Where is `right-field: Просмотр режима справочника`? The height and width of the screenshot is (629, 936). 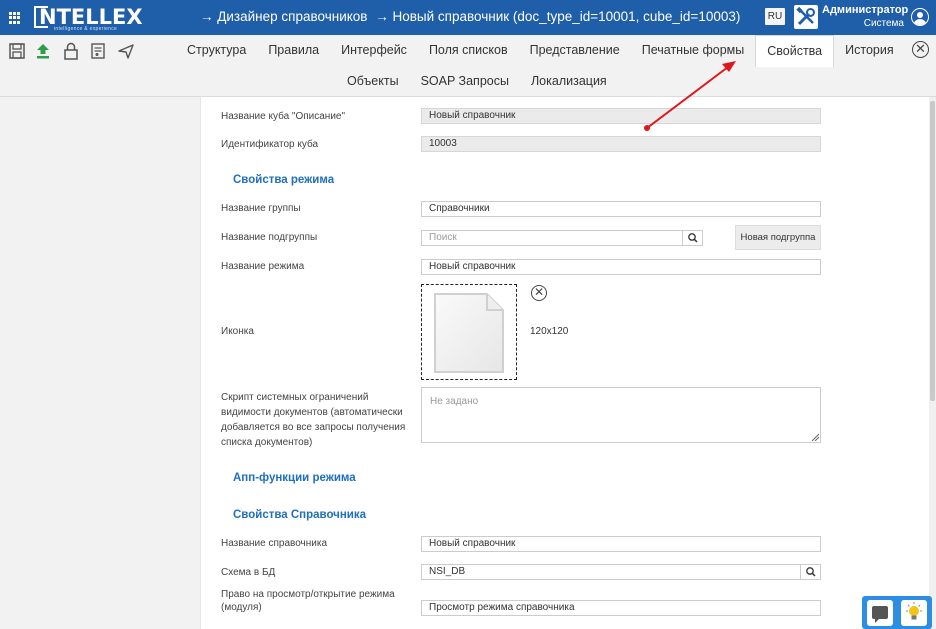 right-field: Просмотр режима справочника is located at coordinates (621, 608).